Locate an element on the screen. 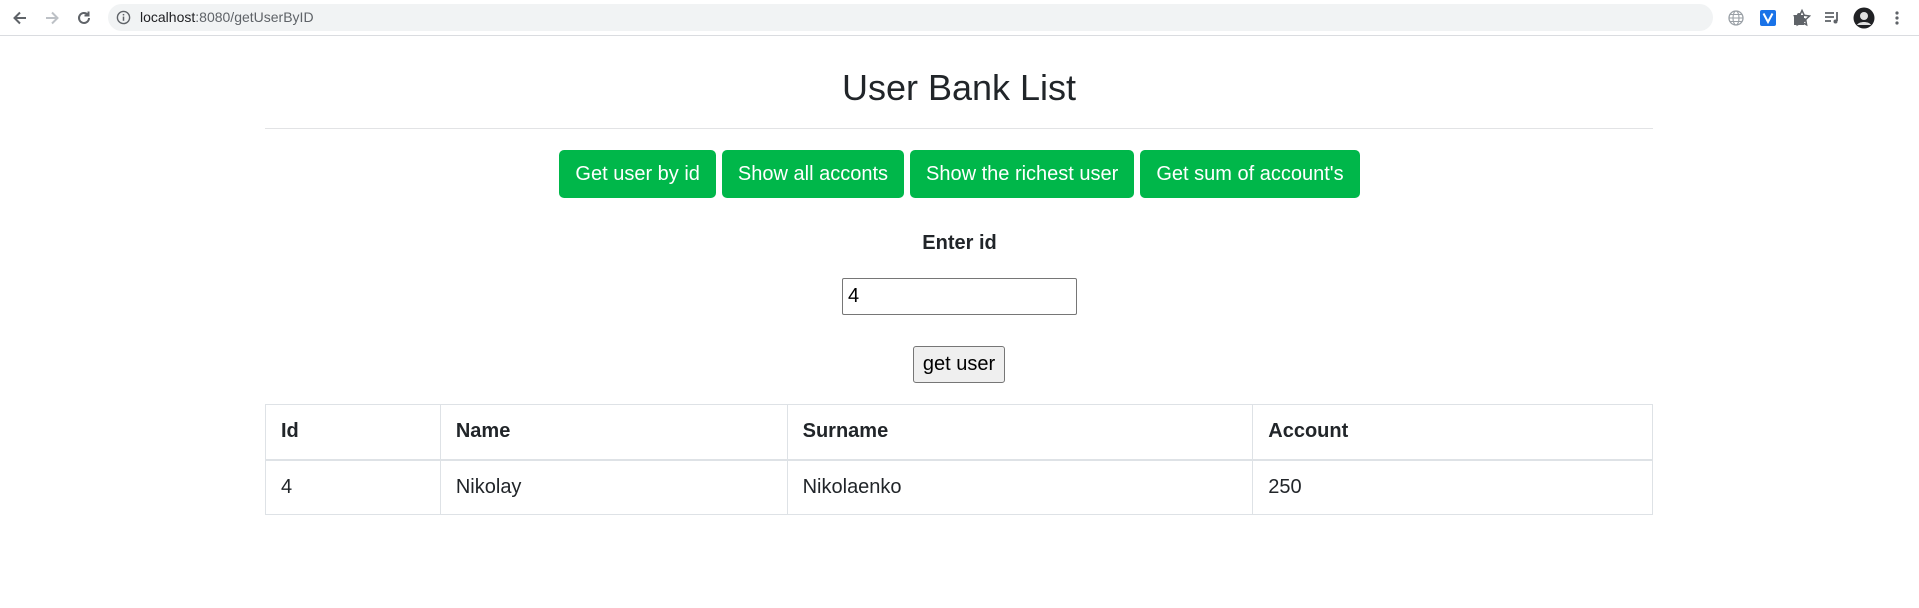 The height and width of the screenshot is (608, 1919). table-row: 4 Nikolay Nikolaenko 250 is located at coordinates (959, 487).